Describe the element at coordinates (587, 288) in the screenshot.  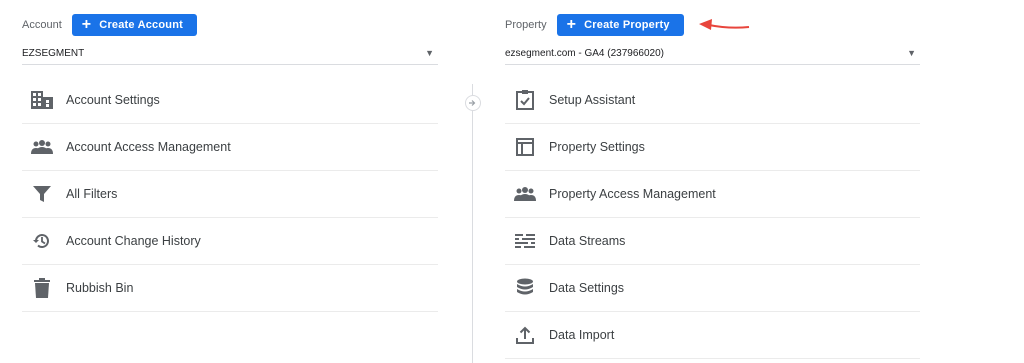
I see `menu-item-label: Data Settings` at that location.